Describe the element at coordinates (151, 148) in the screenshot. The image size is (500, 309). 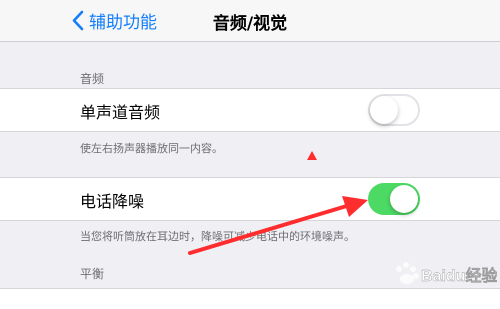
I see `mono-audio-footer: 使左右扬声器播放同一内容。` at that location.